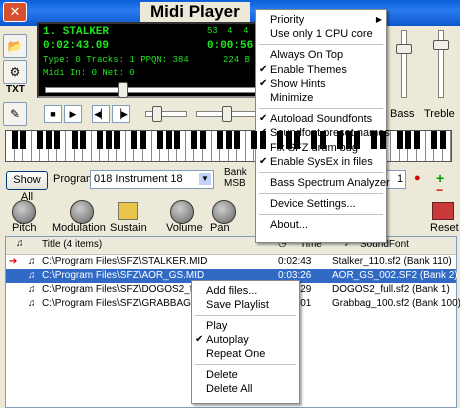  What do you see at coordinates (151, 90) in the screenshot?
I see `position-slider` at bounding box center [151, 90].